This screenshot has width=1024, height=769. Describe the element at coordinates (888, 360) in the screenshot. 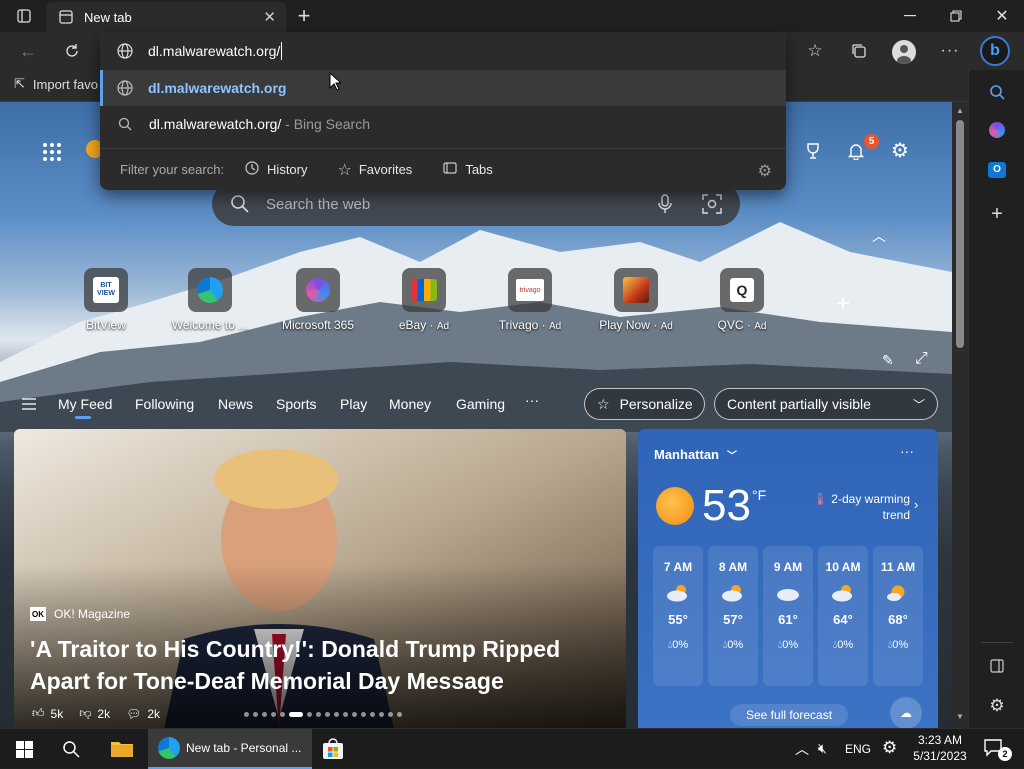

I see `edit-background-icon: ✎` at that location.